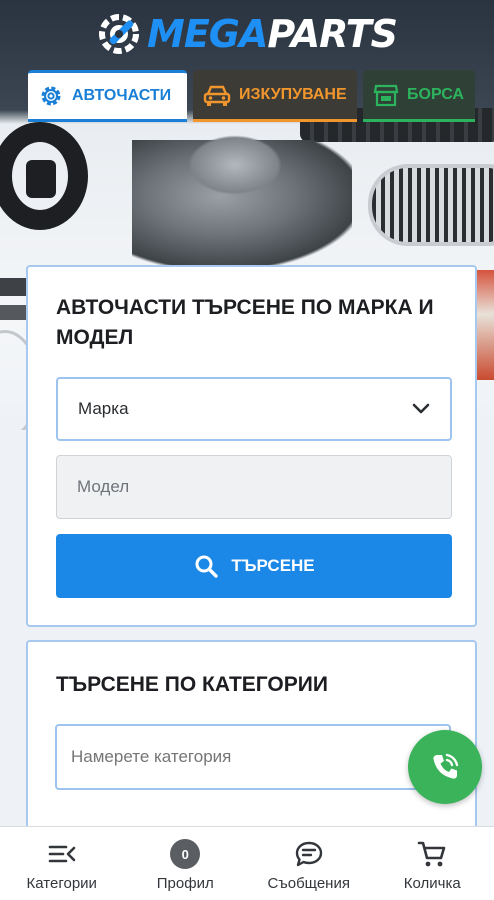  I want to click on phone-icon, so click(446, 766).